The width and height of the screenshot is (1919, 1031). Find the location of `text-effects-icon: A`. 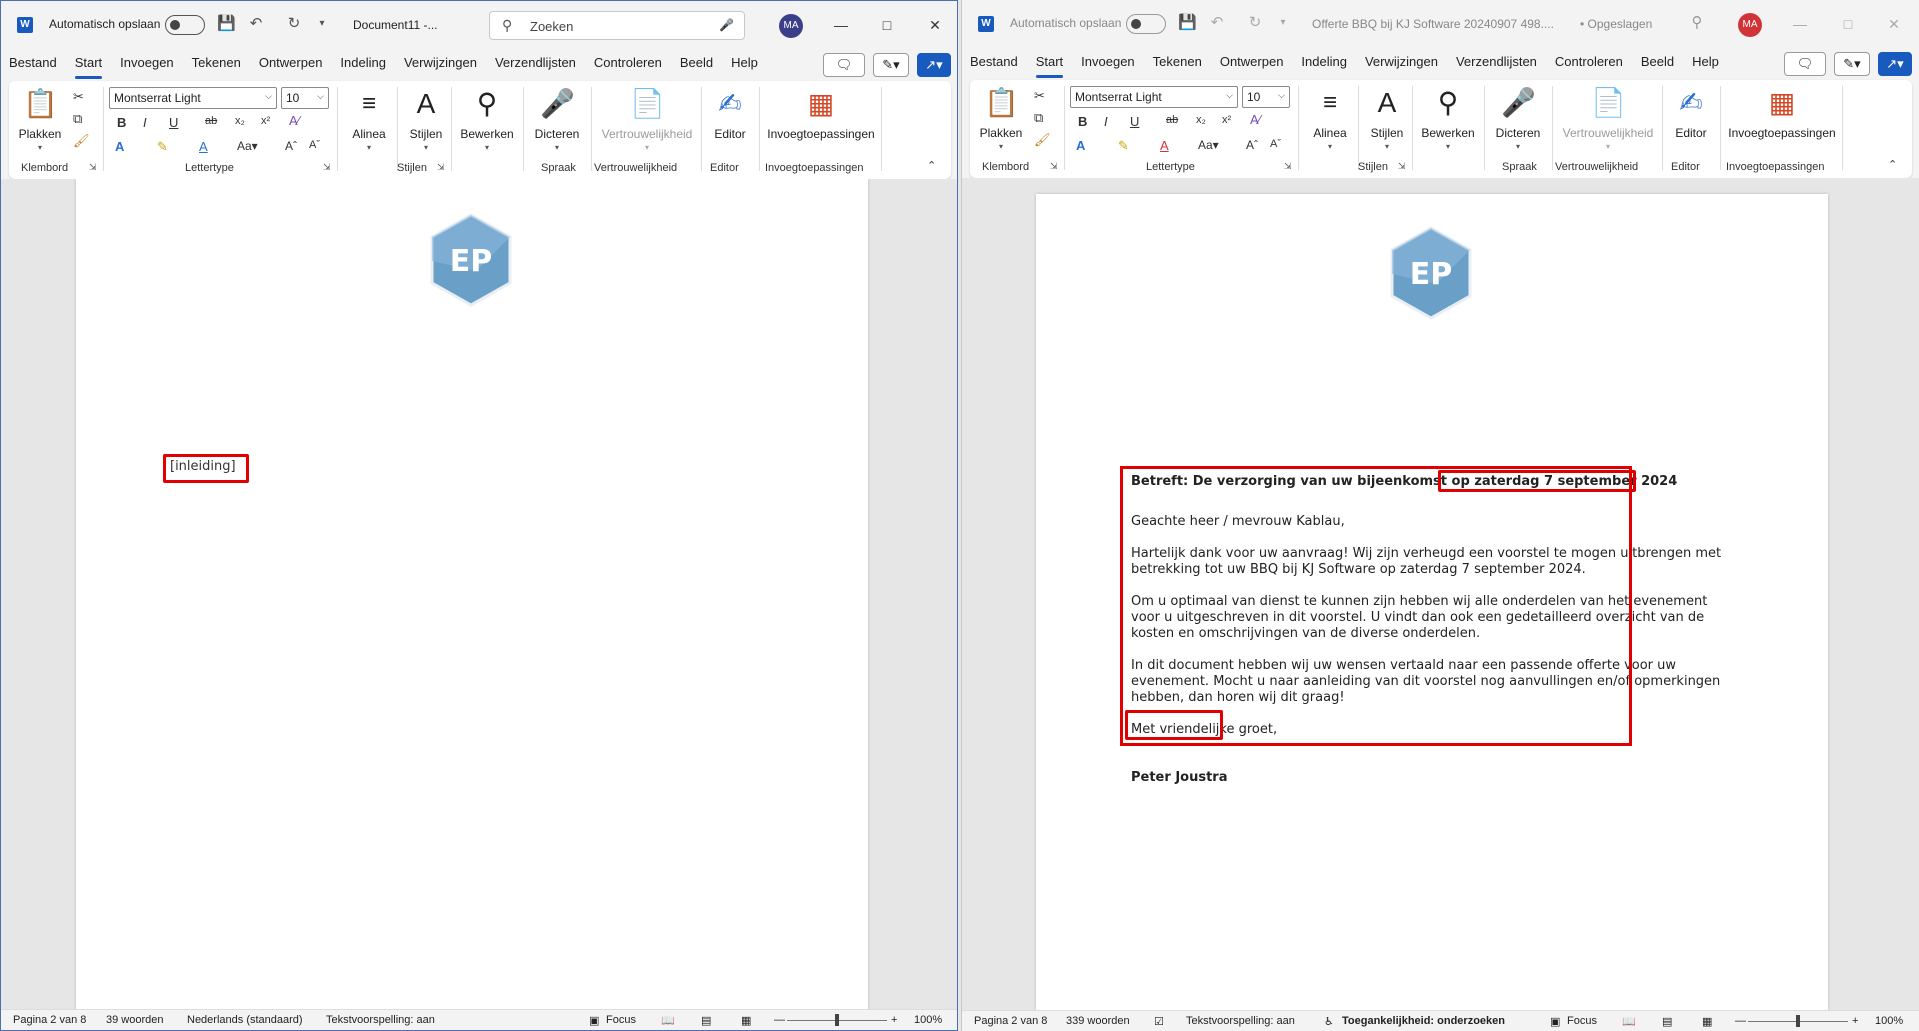

text-effects-icon: A is located at coordinates (119, 146).